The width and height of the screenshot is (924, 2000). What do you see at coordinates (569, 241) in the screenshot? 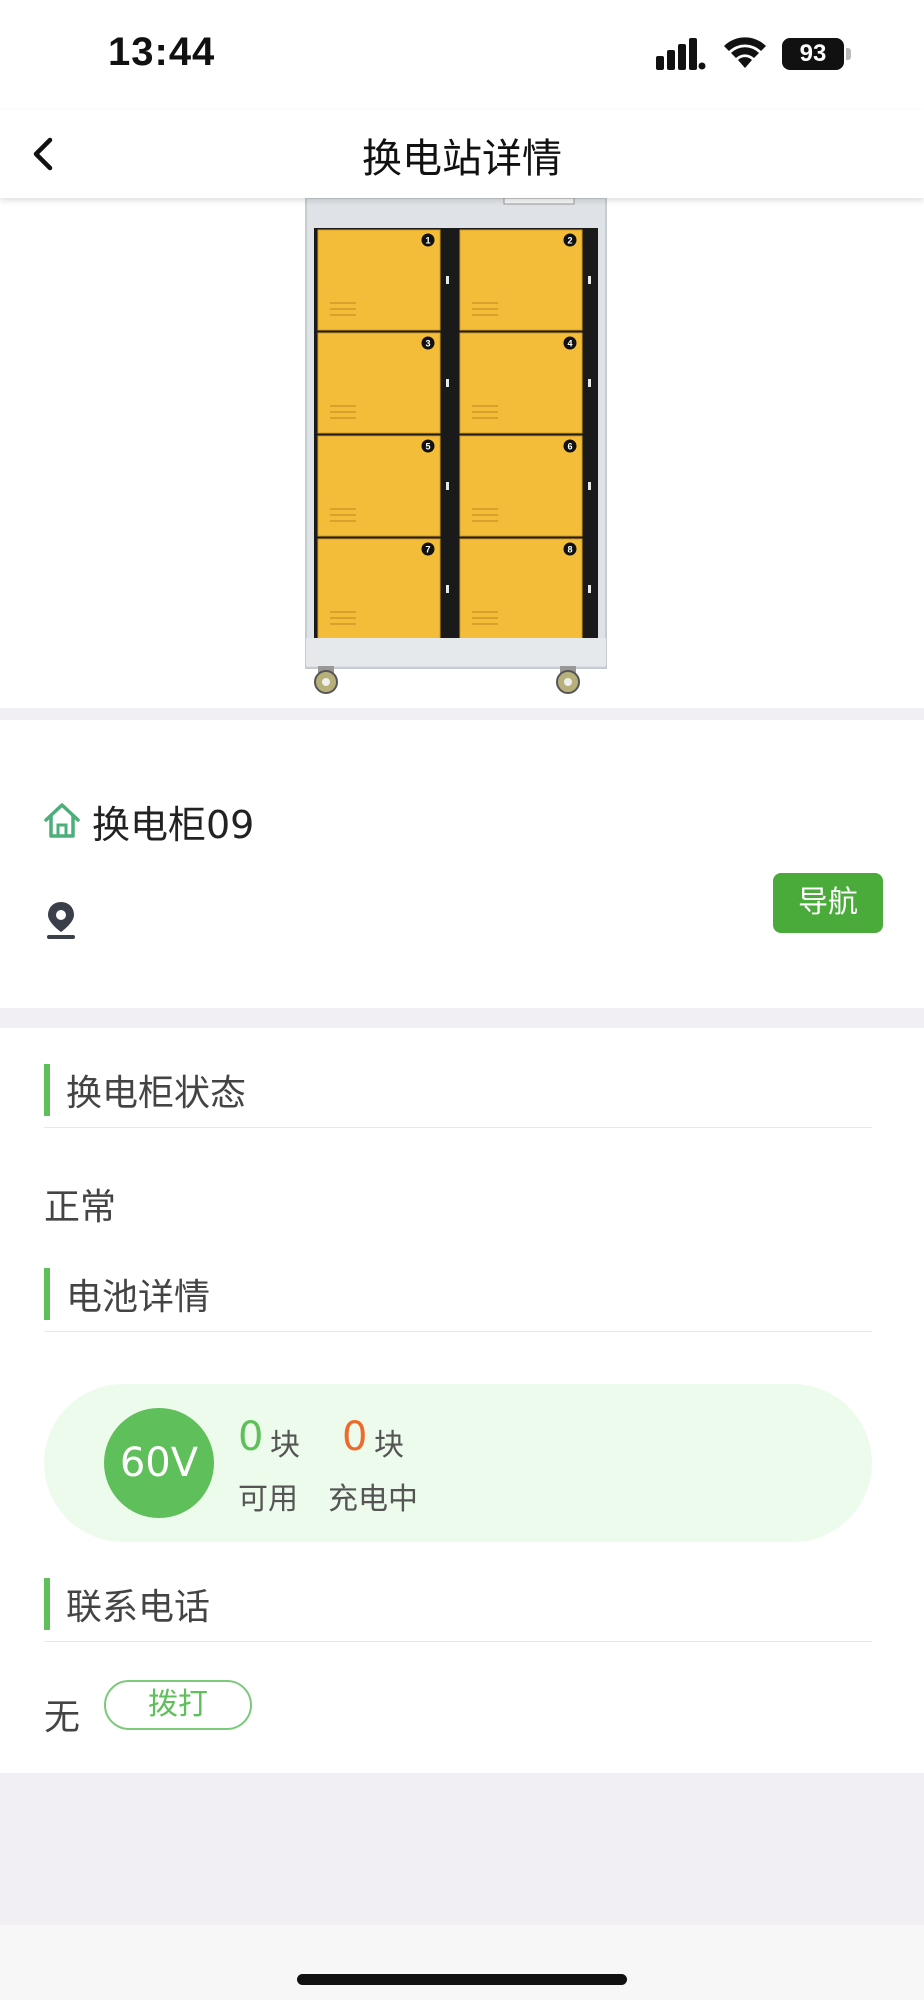
I see `door-number: 2` at bounding box center [569, 241].